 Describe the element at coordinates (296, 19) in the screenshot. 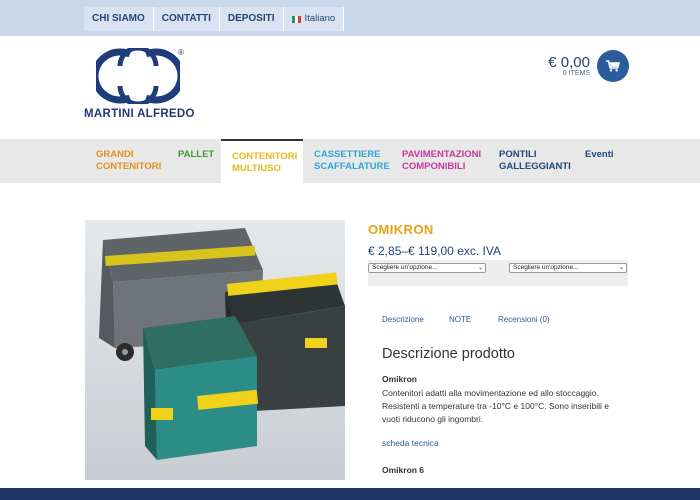

I see `italy-flag-icon` at that location.